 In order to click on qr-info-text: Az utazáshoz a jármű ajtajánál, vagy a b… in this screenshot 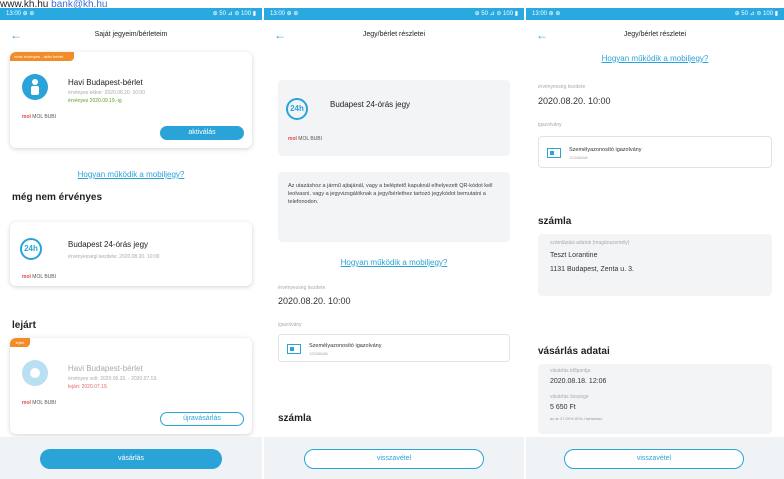, I will do `click(390, 194)`.